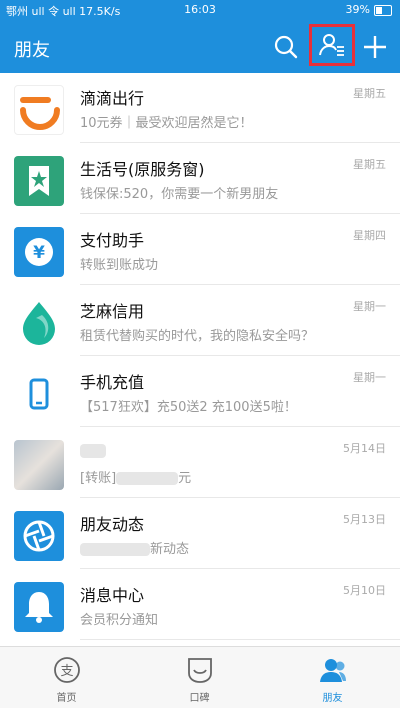  Describe the element at coordinates (200, 605) in the screenshot. I see `list-item: 消息中心 会员积分通知 5月10日` at that location.